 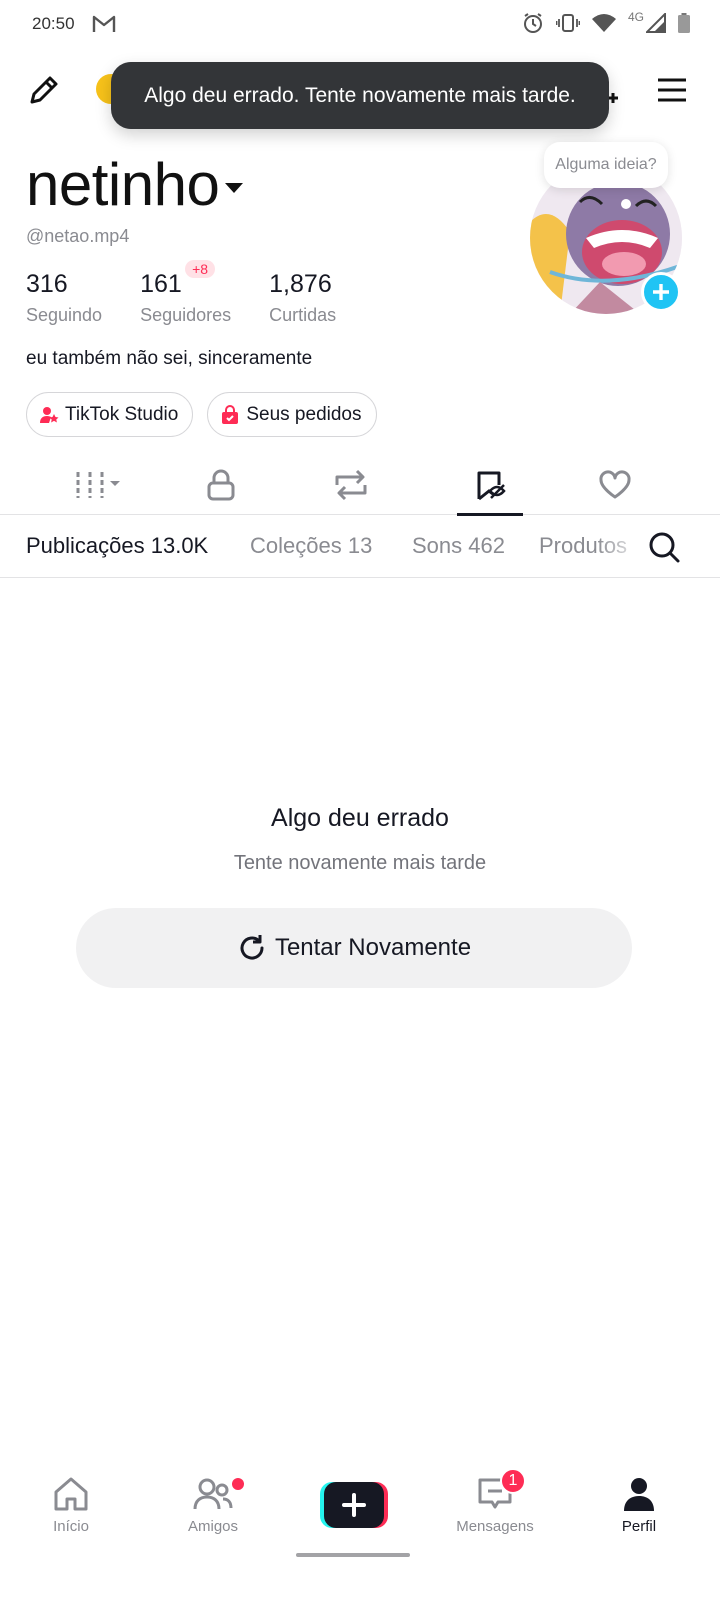 What do you see at coordinates (495, 1526) in the screenshot?
I see `nav-label: Mensagens` at bounding box center [495, 1526].